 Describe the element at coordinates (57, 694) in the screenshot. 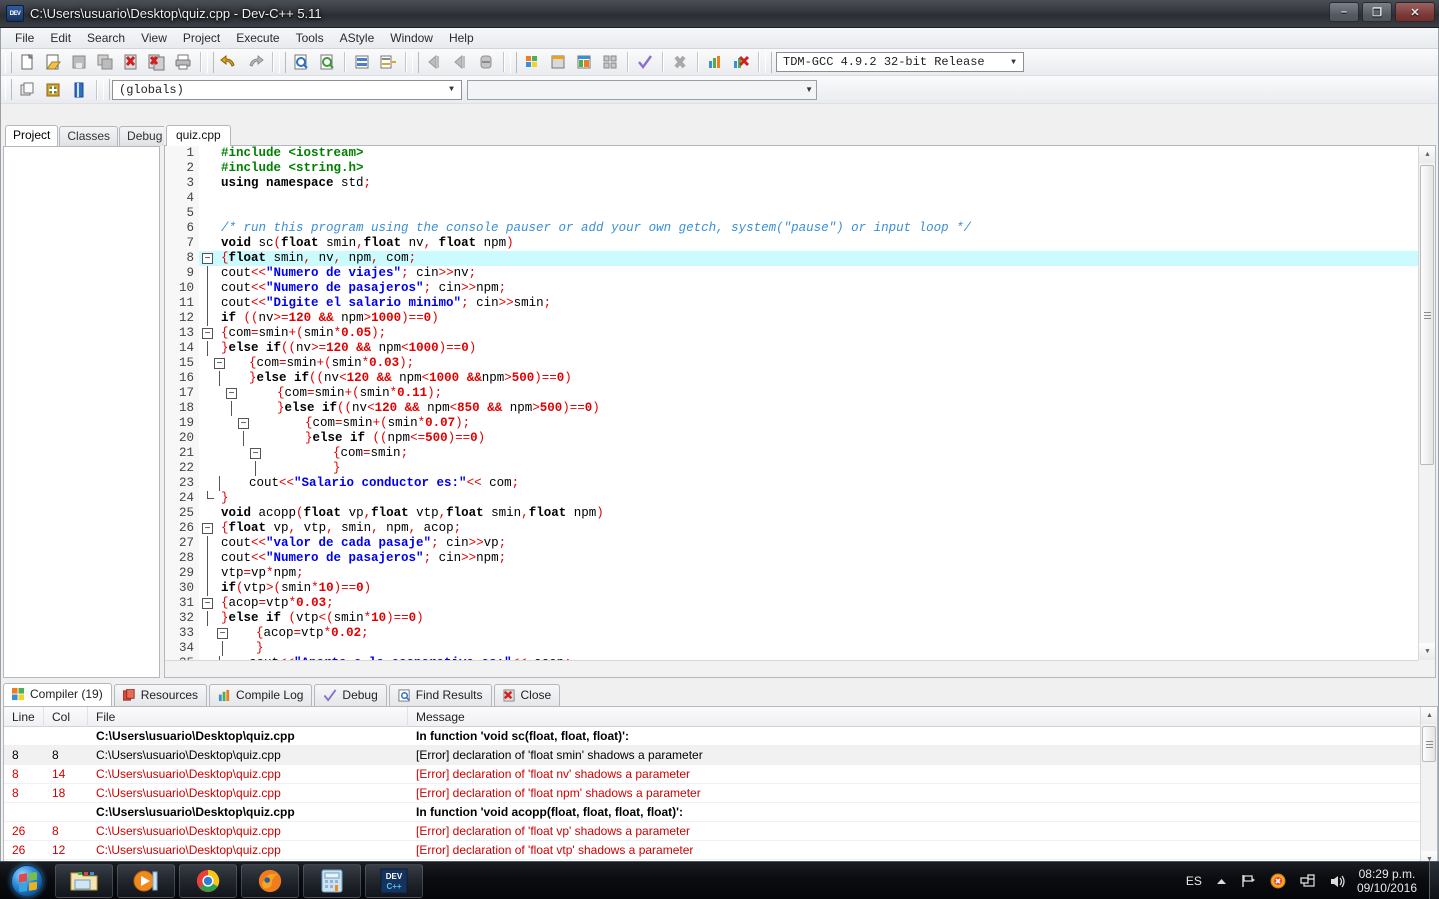

I see `tab-compiler: Compiler (19)` at that location.